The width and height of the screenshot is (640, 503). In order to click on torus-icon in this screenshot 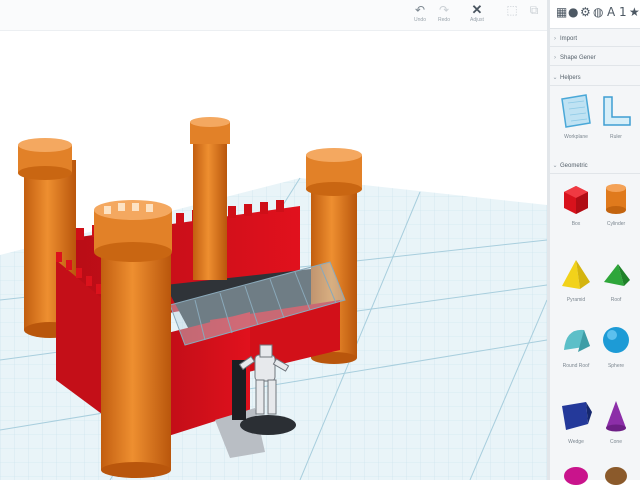, I will do `click(576, 476)`.